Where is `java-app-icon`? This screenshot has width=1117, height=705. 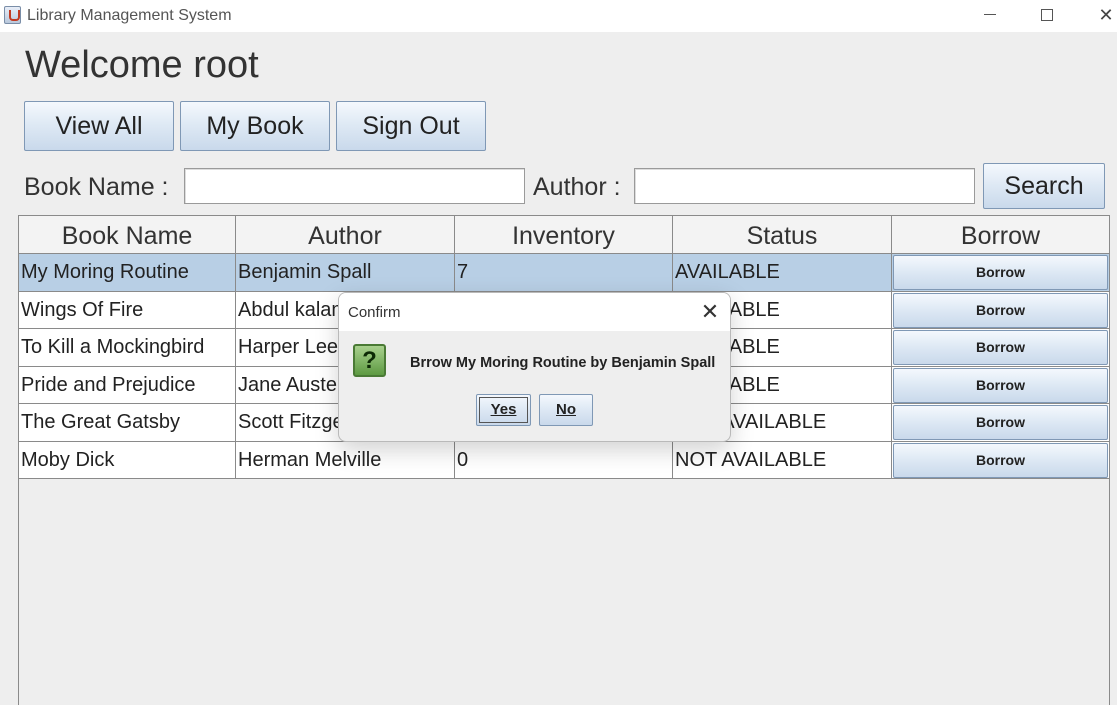
java-app-icon is located at coordinates (12, 15).